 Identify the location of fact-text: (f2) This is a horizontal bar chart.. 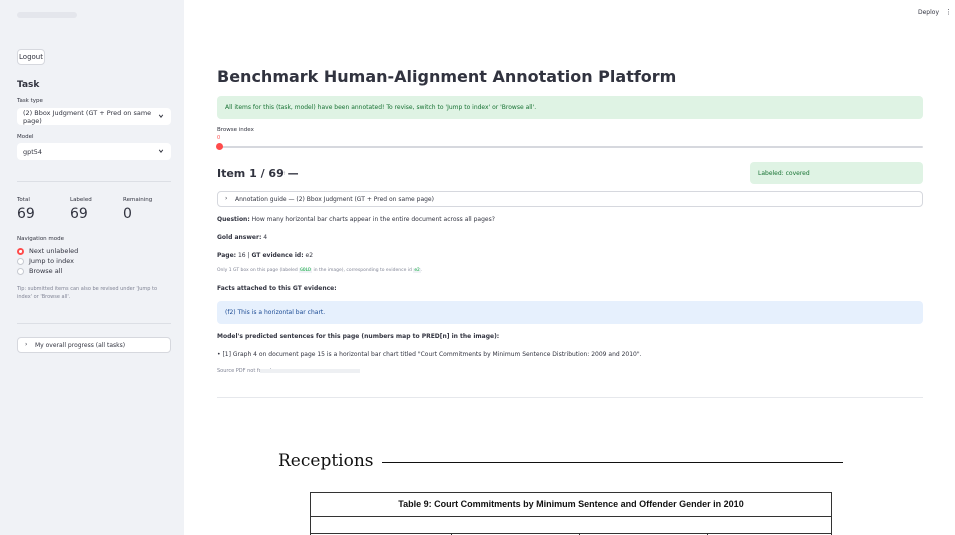
(275, 312).